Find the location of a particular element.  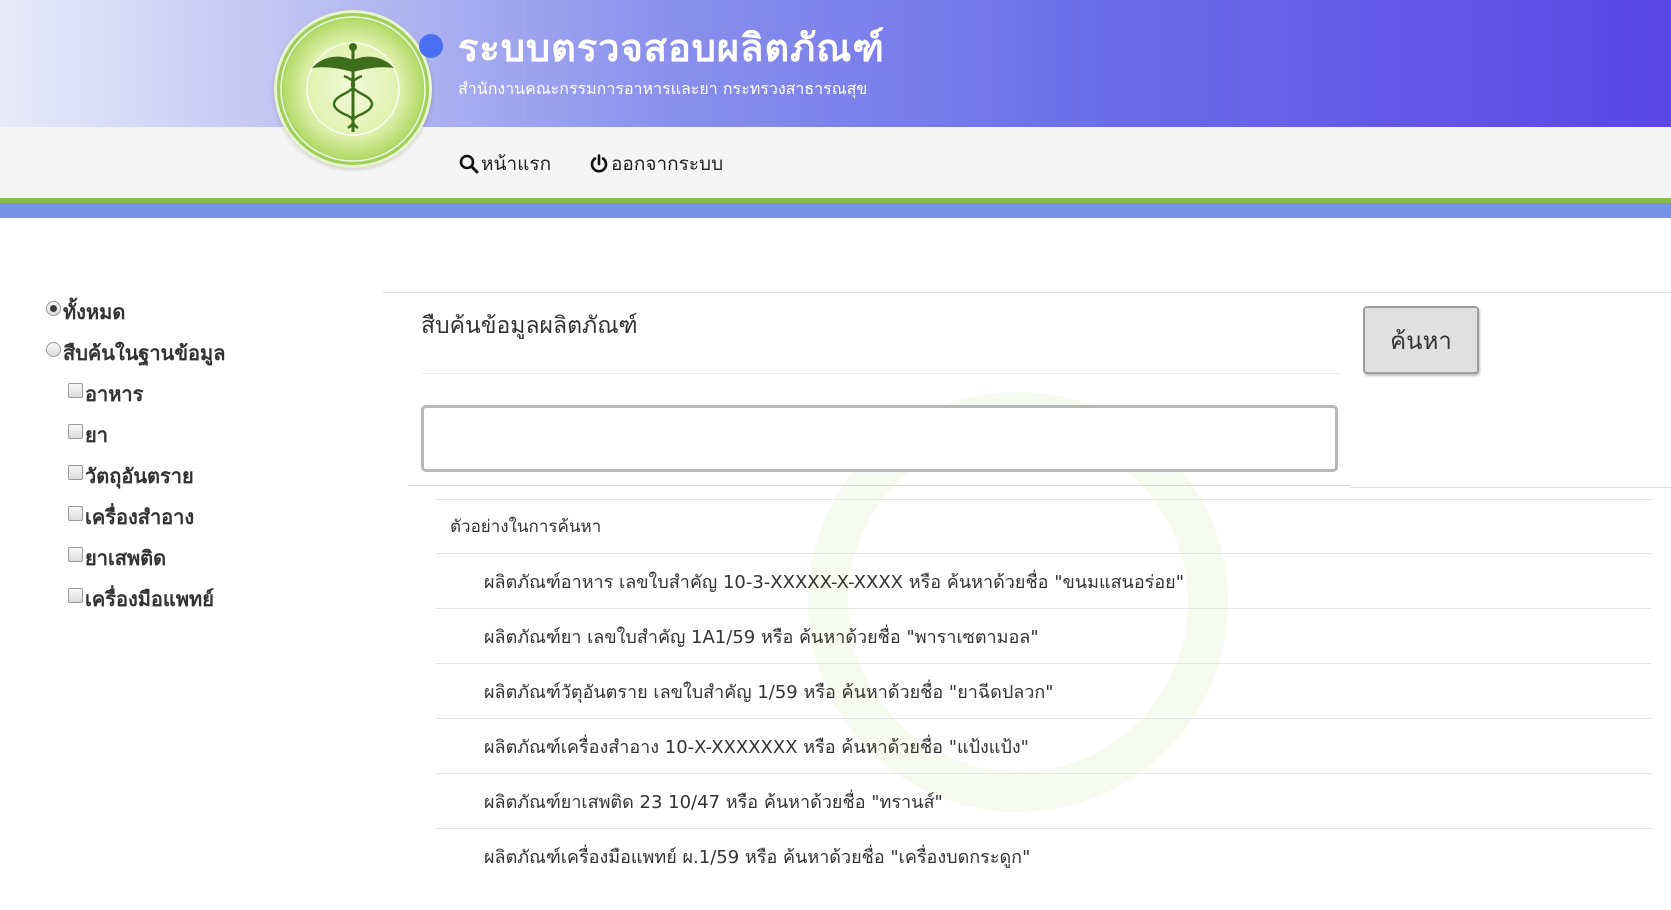

search-icon is located at coordinates (469, 164).